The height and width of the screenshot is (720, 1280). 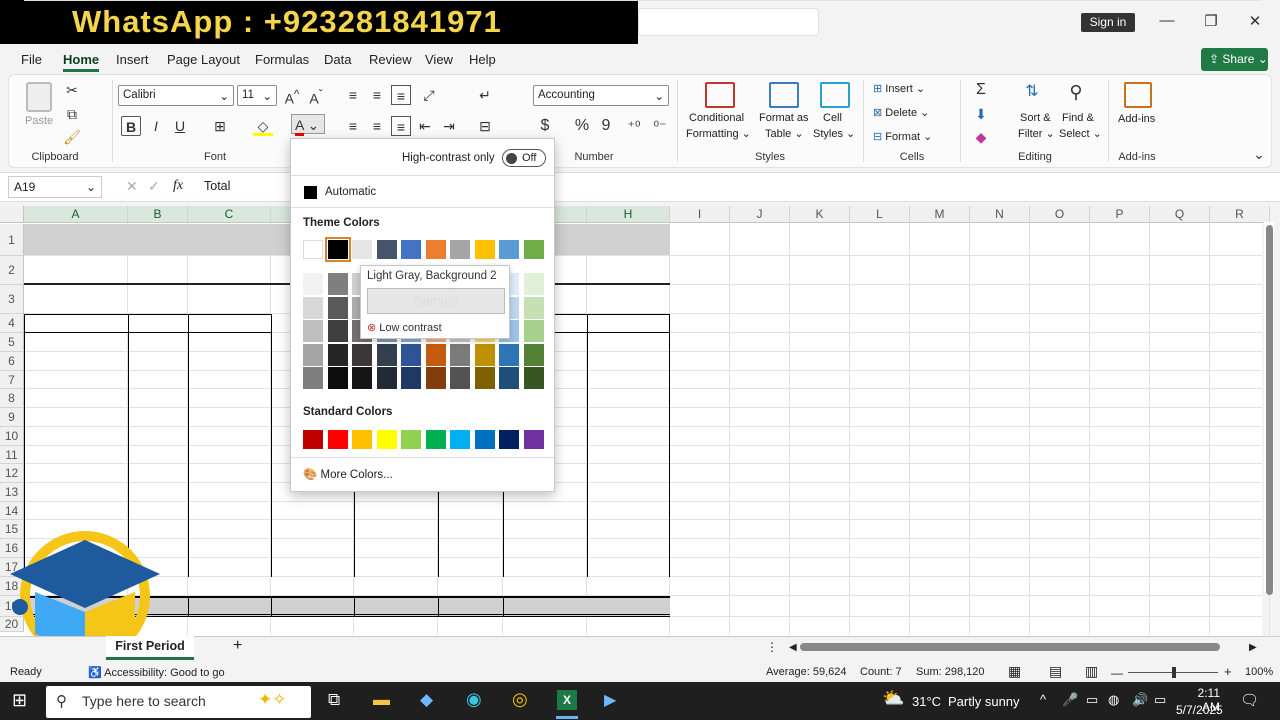 What do you see at coordinates (902, 136) in the screenshot?
I see `format-cells-button: ⊟ Format ⌄` at bounding box center [902, 136].